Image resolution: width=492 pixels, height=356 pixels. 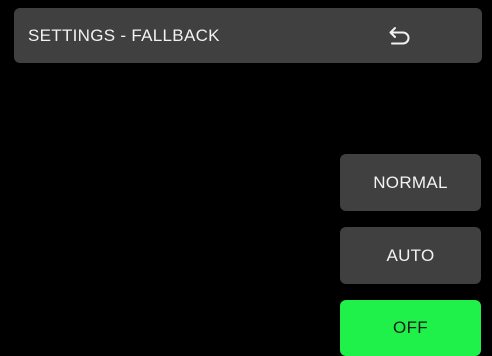 I want to click on normal-button-label: NORMAL, so click(x=410, y=182).